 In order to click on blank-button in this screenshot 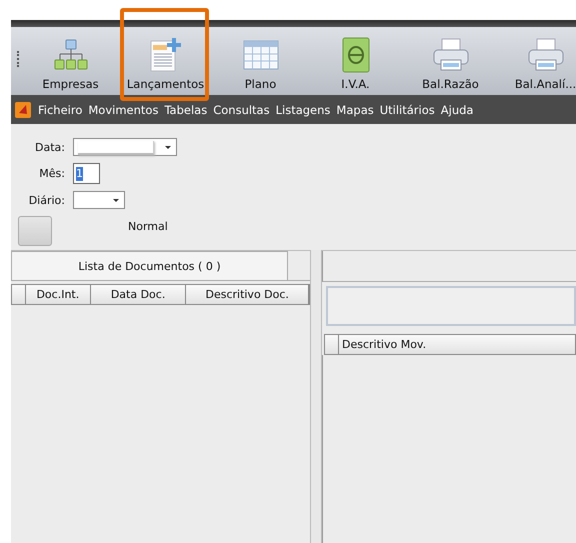, I will do `click(35, 231)`.